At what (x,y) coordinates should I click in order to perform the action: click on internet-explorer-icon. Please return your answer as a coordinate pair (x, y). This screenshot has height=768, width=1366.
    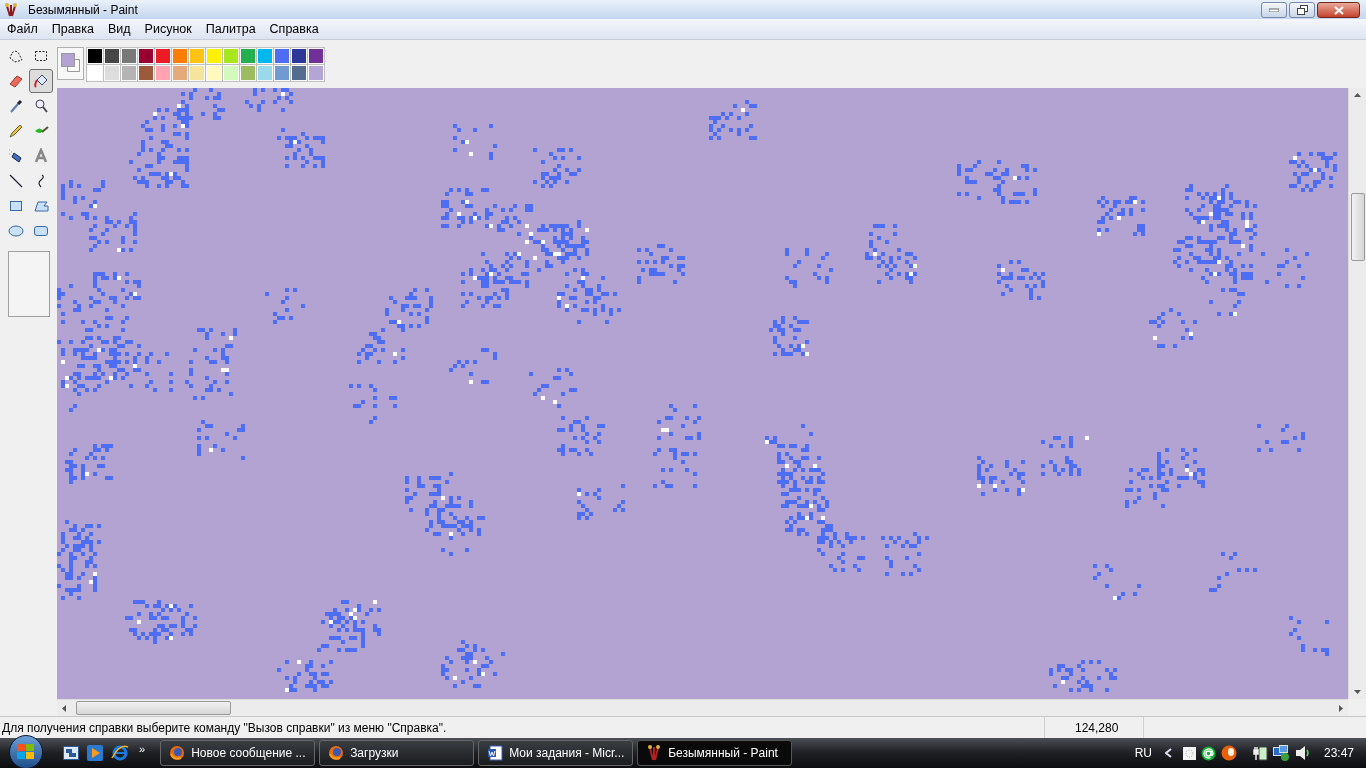
    Looking at the image, I should click on (120, 753).